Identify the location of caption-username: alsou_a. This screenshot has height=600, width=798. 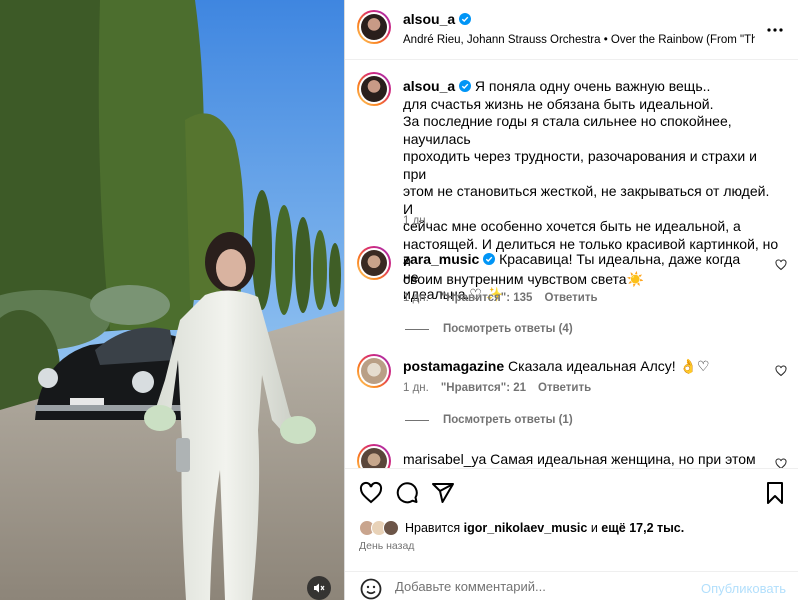
(429, 86).